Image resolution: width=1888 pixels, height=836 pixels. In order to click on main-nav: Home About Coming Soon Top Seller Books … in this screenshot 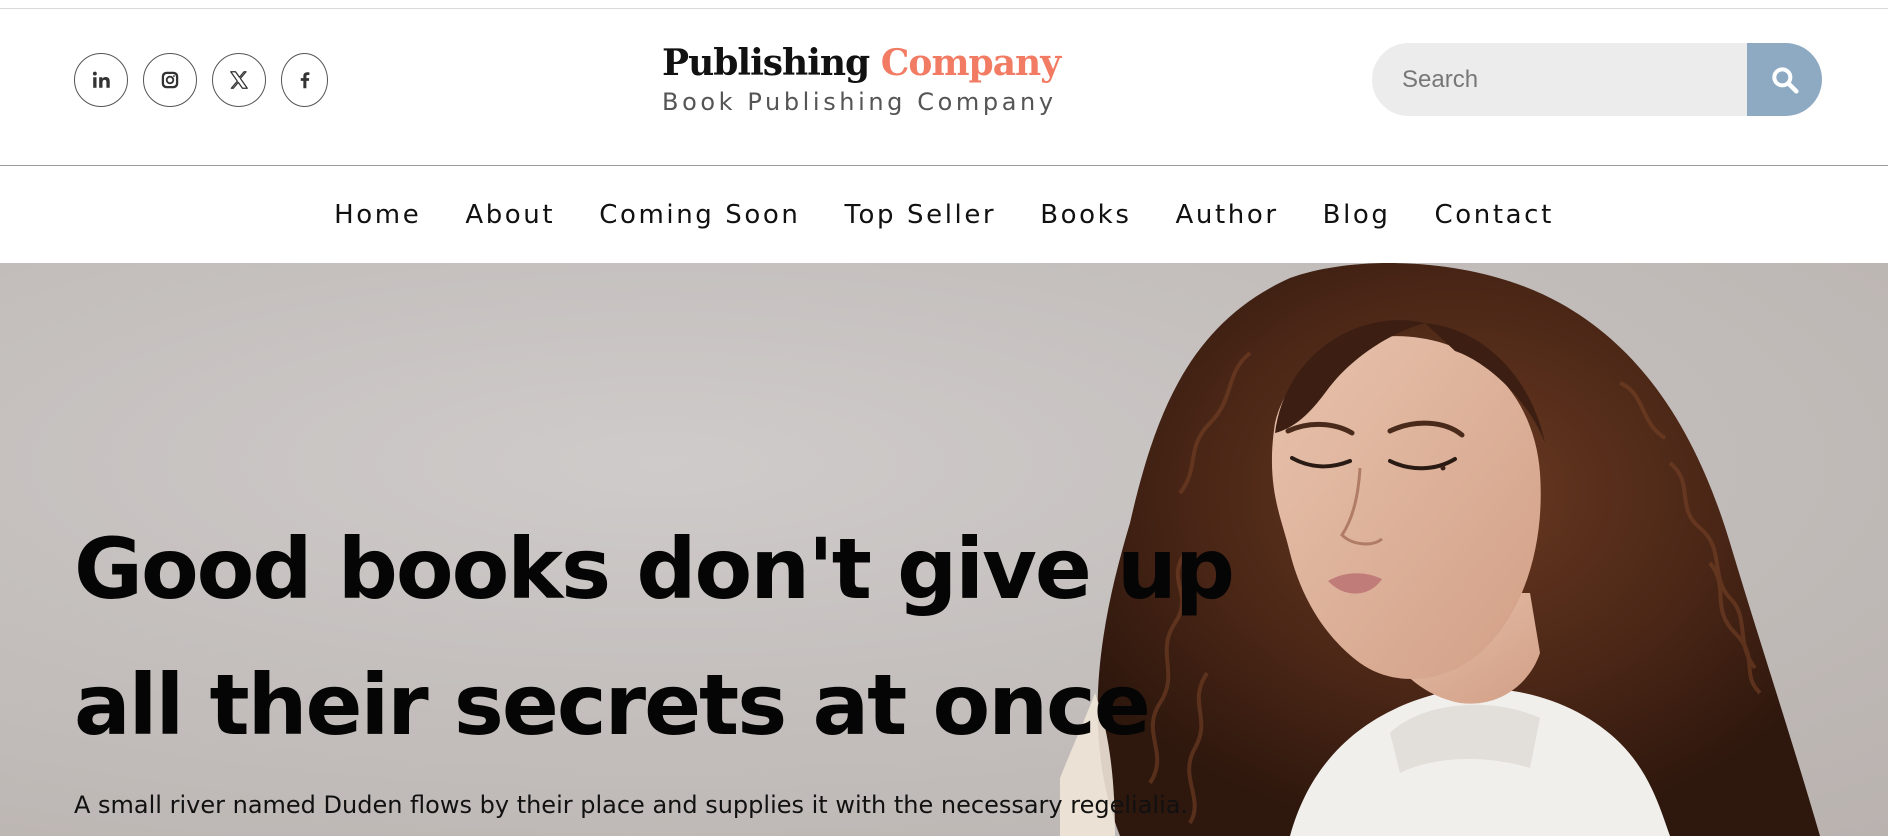, I will do `click(944, 214)`.